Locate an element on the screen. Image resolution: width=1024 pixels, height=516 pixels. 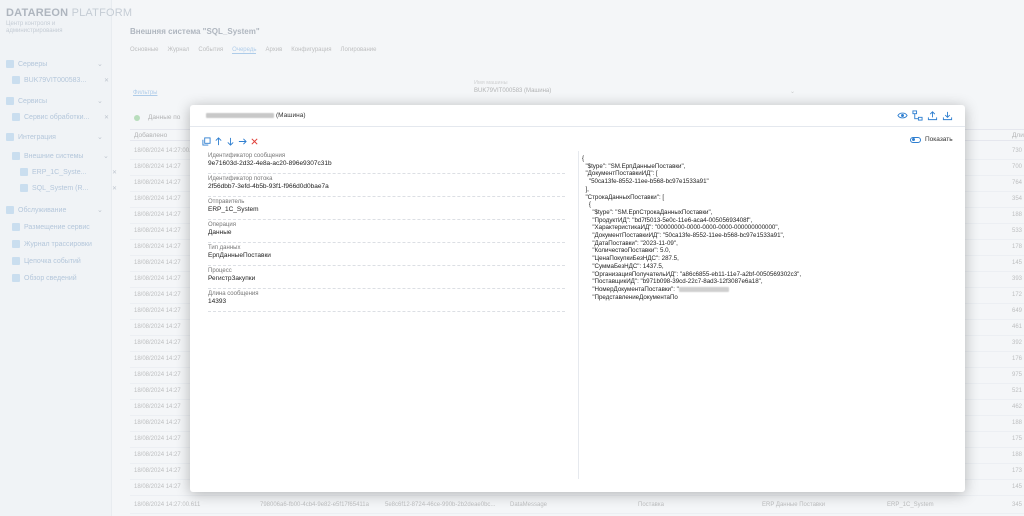
copy-icon is located at coordinates (206, 141).